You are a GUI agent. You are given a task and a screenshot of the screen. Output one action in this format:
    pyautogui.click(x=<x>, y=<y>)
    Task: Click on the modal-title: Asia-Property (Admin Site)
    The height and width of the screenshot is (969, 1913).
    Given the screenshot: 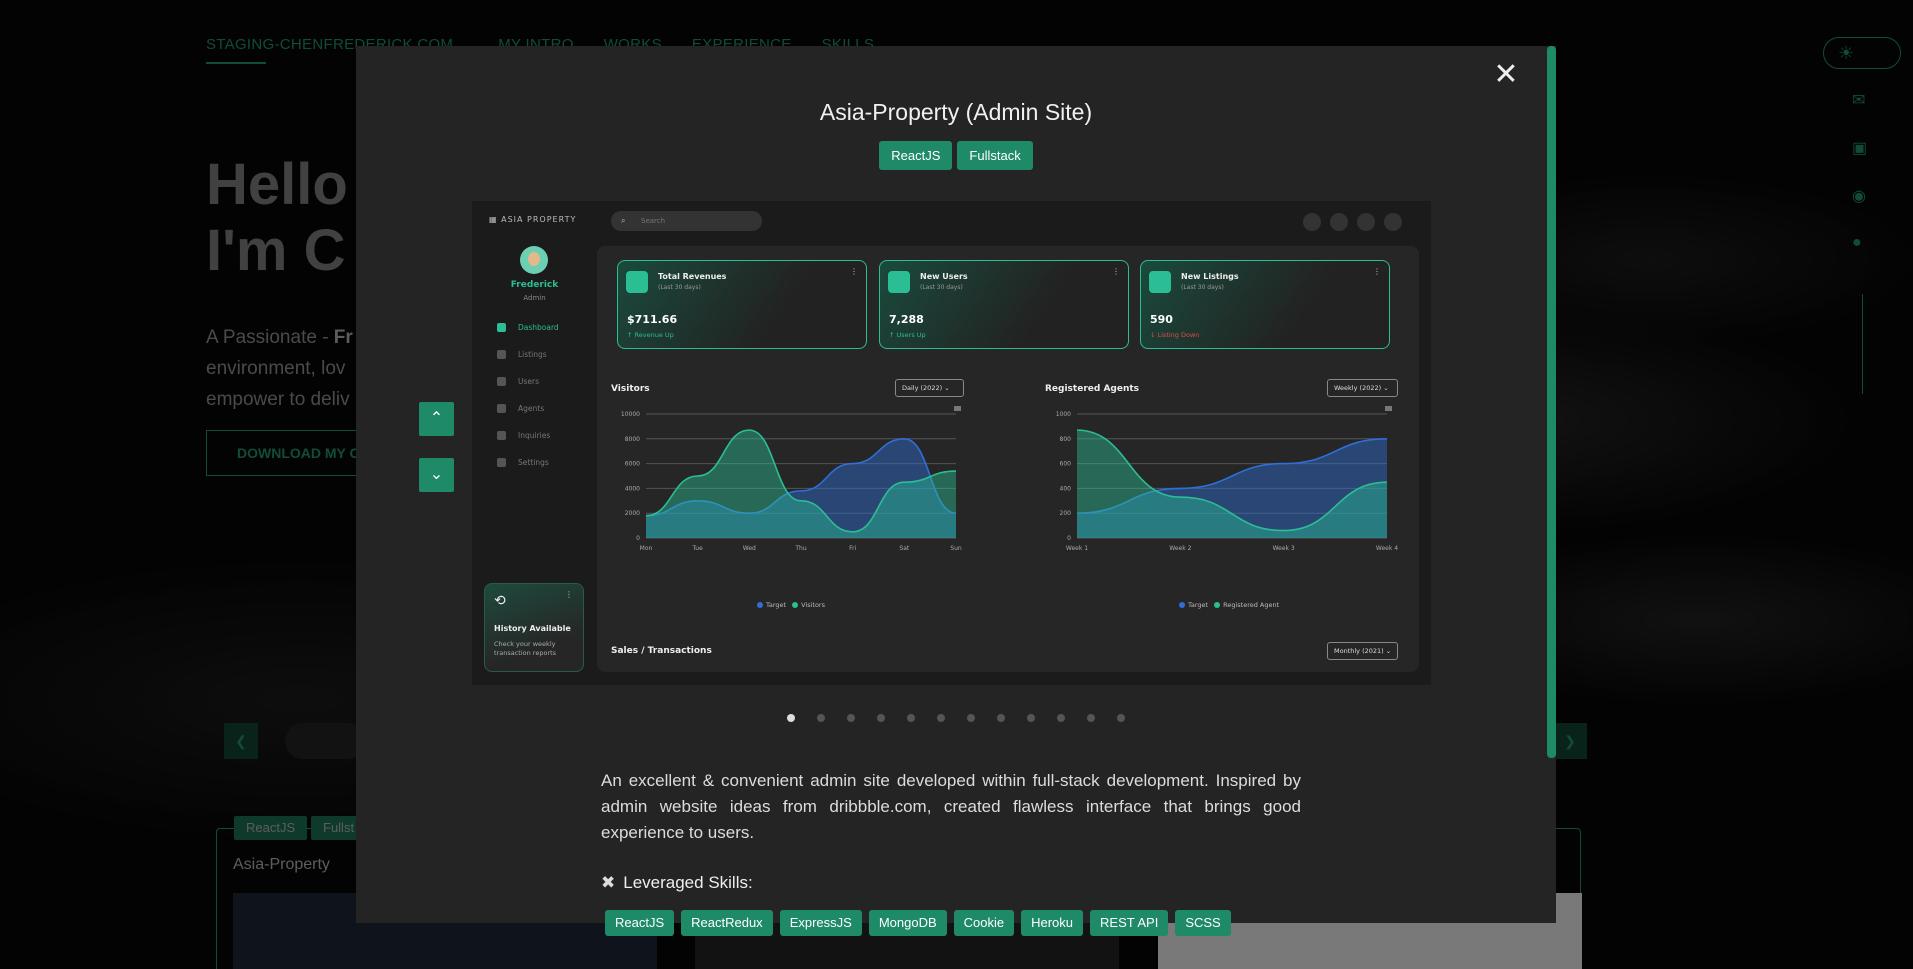 What is the action you would take?
    pyautogui.click(x=956, y=112)
    